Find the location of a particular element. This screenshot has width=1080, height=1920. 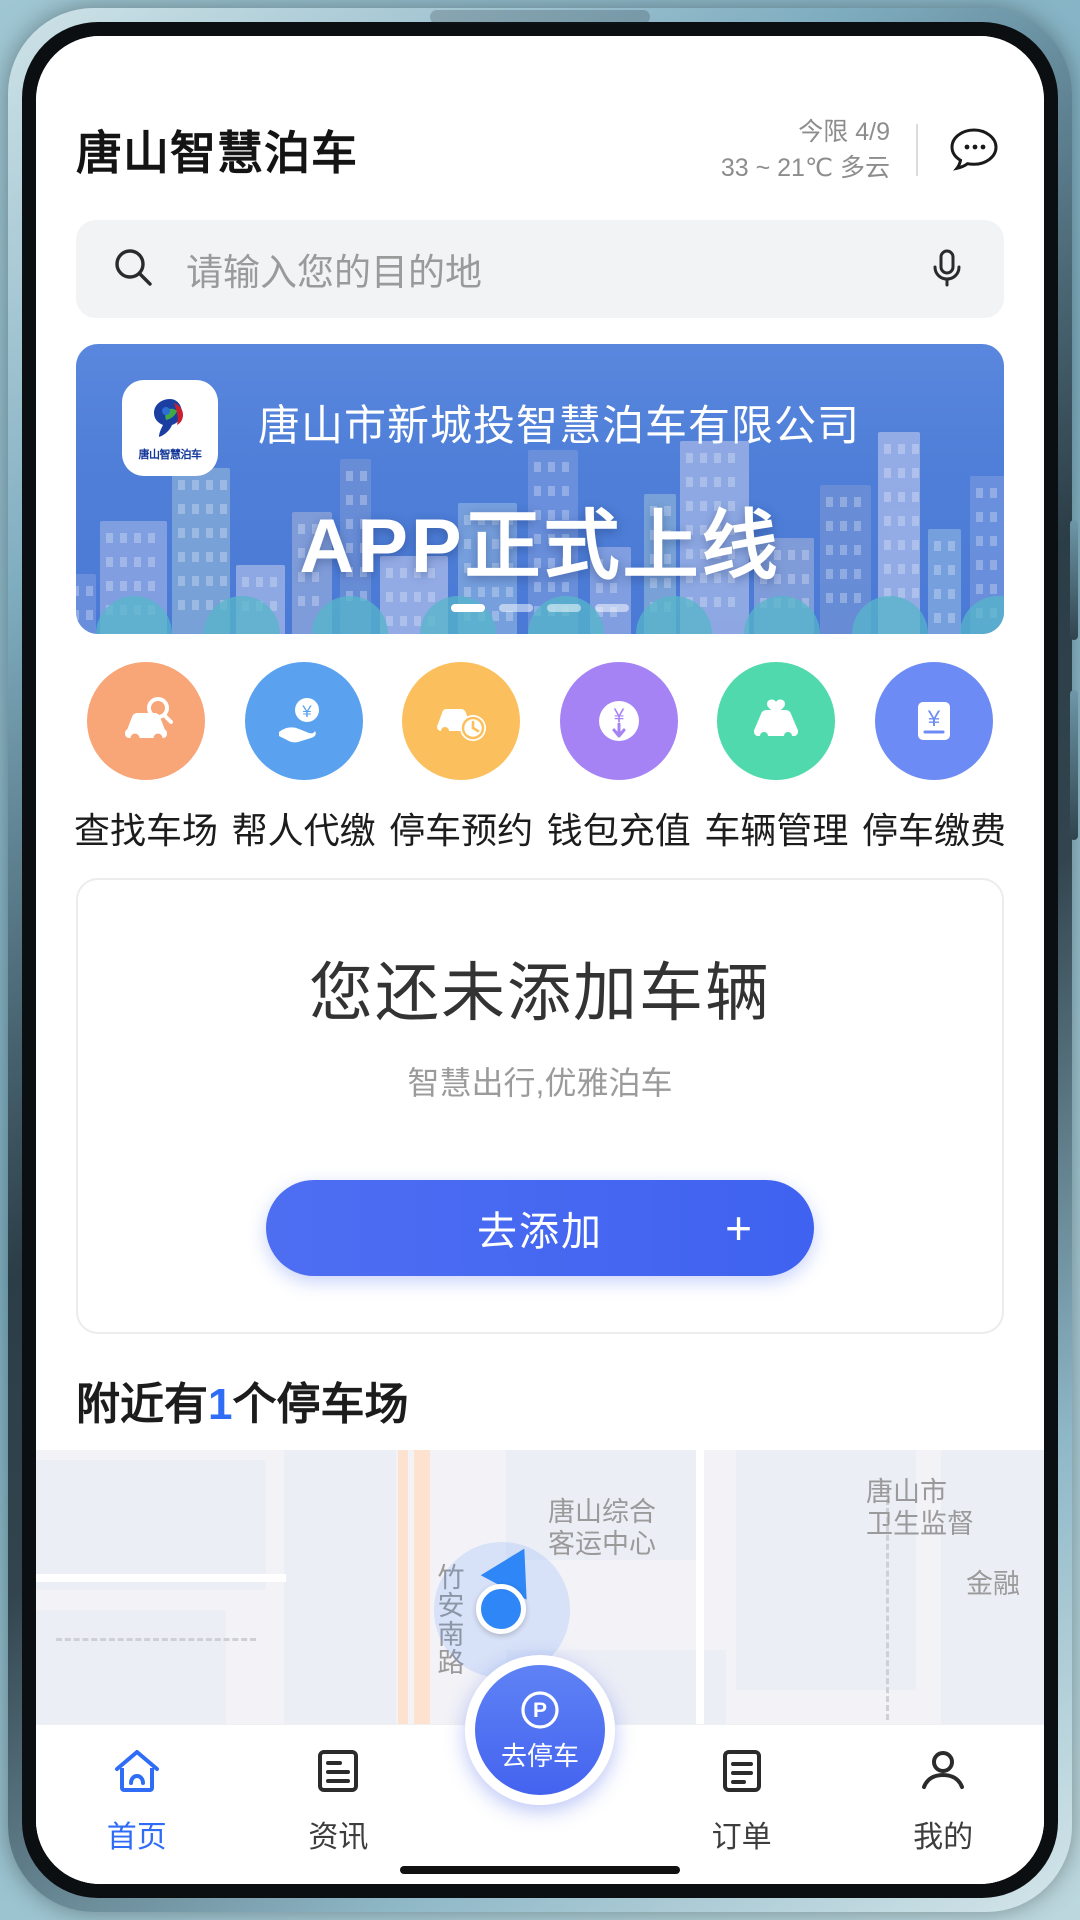

user-icon is located at coordinates (943, 1773).